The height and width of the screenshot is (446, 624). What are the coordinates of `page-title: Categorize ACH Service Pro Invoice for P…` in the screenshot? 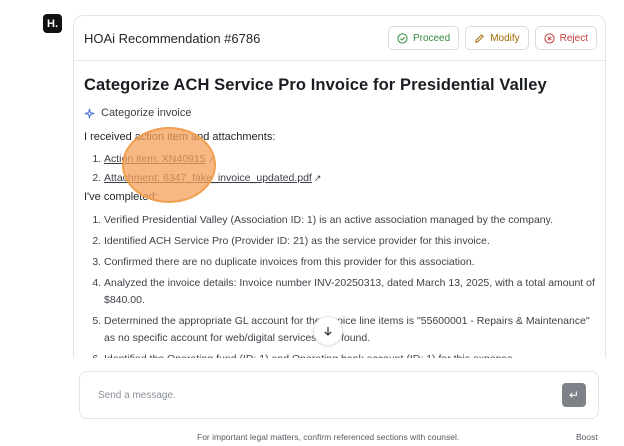 It's located at (315, 85).